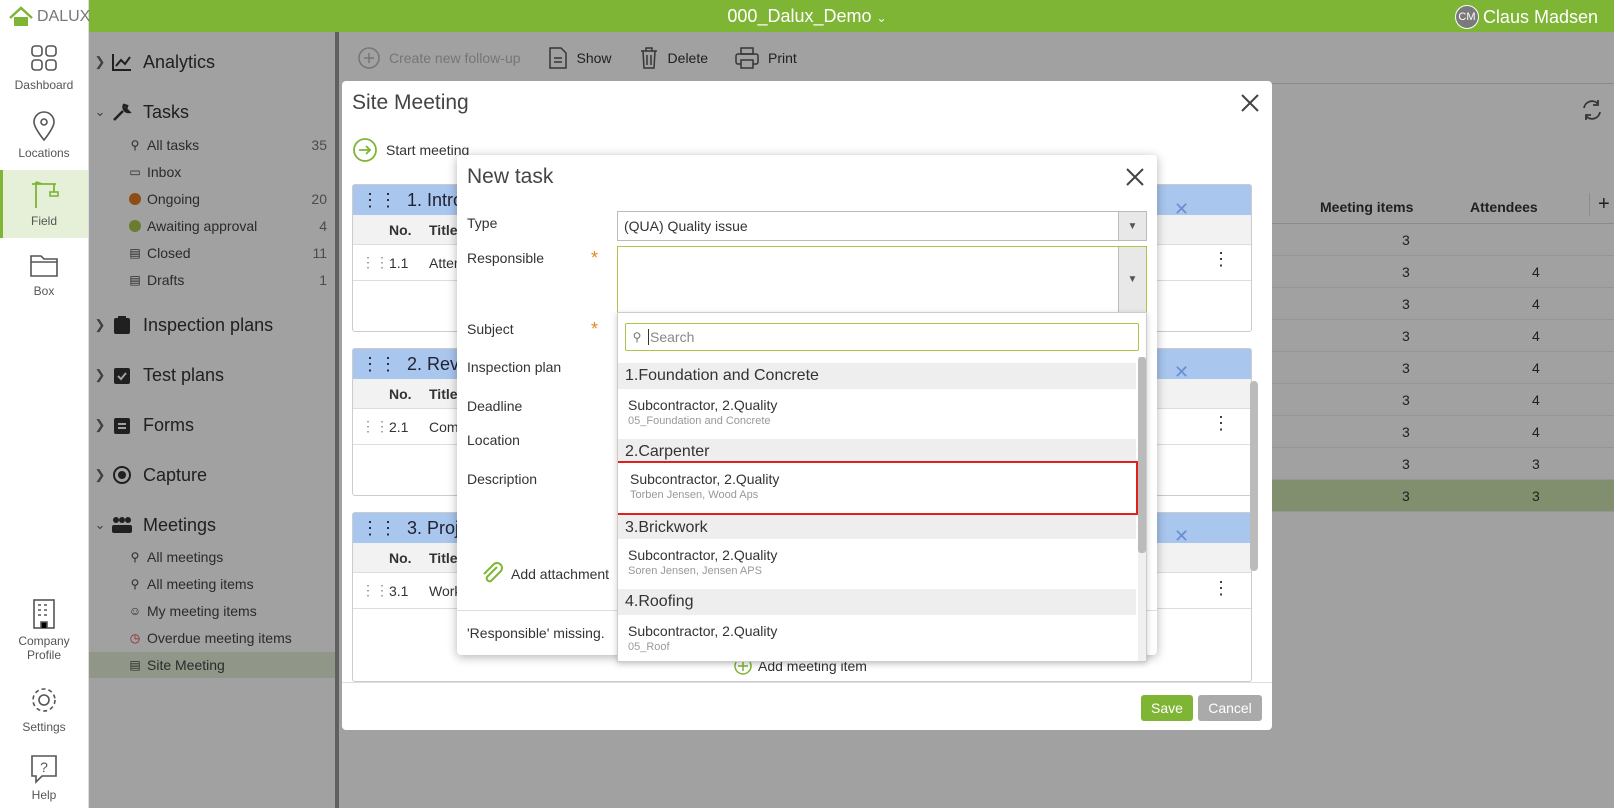 The width and height of the screenshot is (1614, 808). What do you see at coordinates (44, 58) in the screenshot?
I see `dashboard-icon` at bounding box center [44, 58].